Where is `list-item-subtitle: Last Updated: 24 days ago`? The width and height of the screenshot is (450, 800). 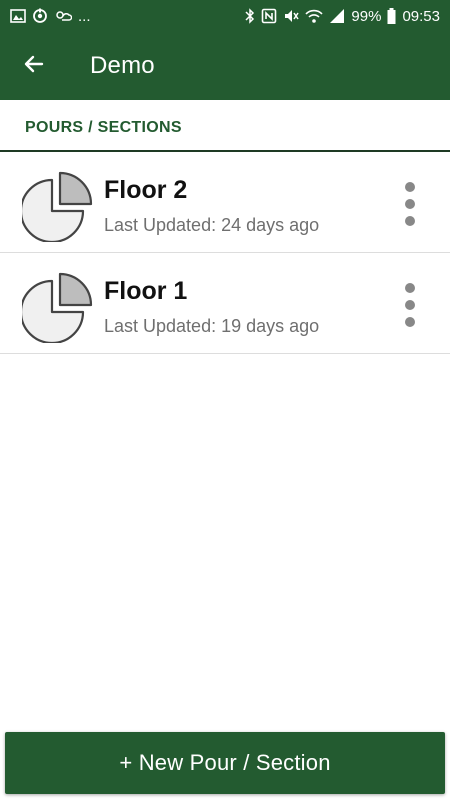 list-item-subtitle: Last Updated: 24 days ago is located at coordinates (212, 225).